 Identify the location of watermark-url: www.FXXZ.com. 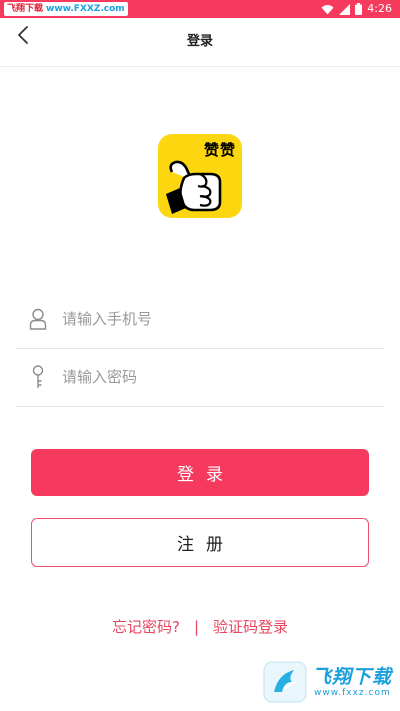
(85, 9).